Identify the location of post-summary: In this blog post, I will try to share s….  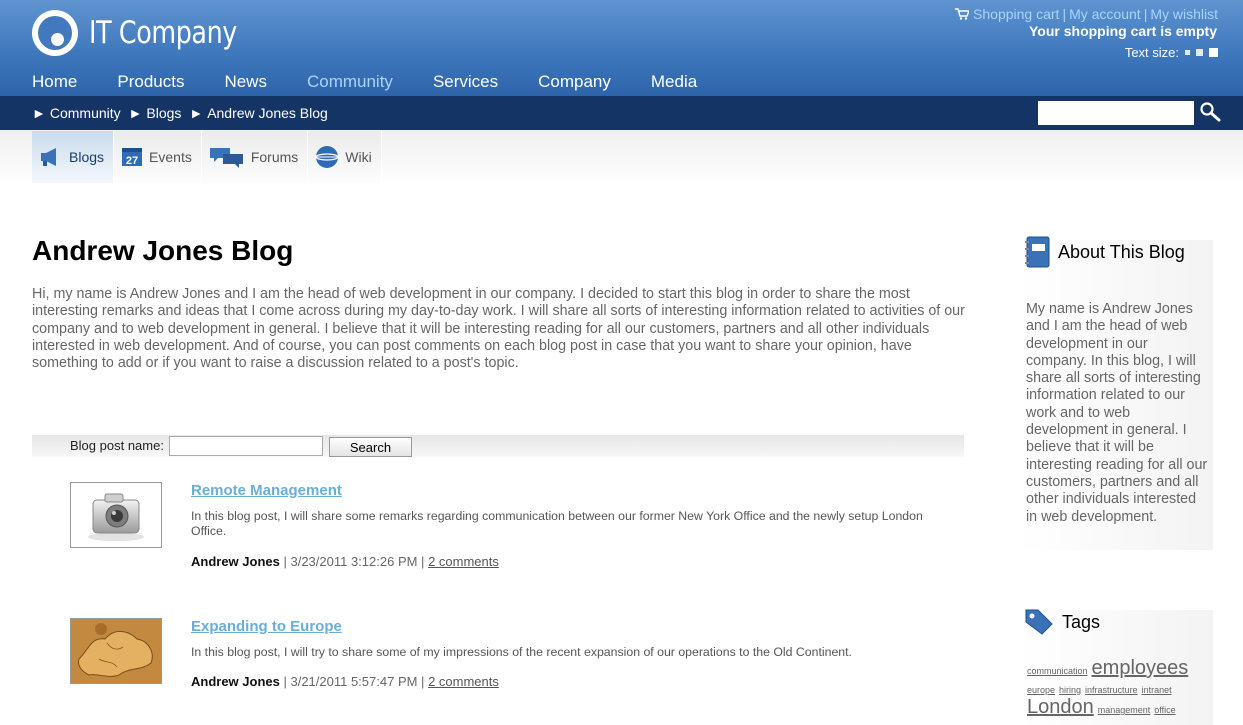
(521, 652).